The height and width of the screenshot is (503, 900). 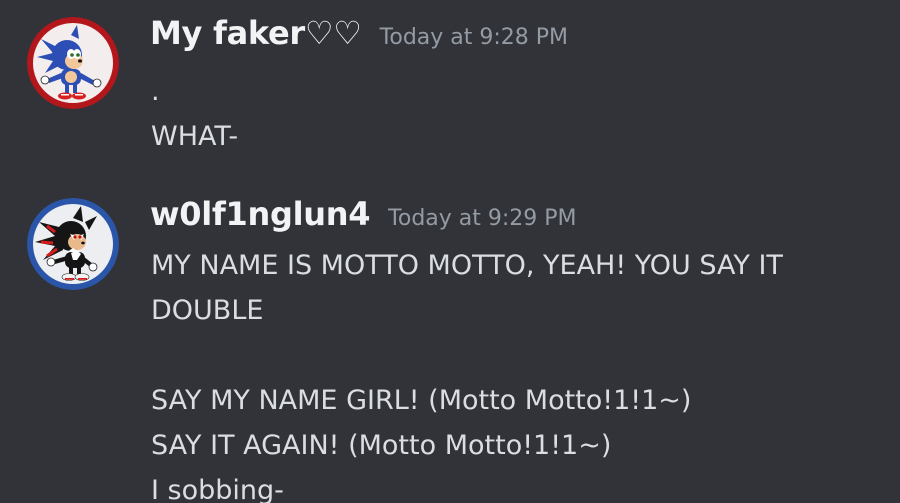 I want to click on message-content: . WHAT-, so click(x=194, y=114).